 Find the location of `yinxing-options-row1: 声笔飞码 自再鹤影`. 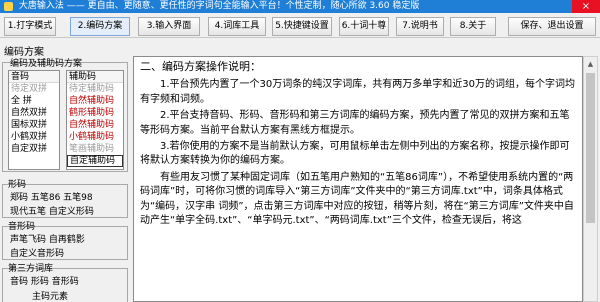

yinxing-options-row1: 声笔飞码 自再鹤影 is located at coordinates (47, 238).